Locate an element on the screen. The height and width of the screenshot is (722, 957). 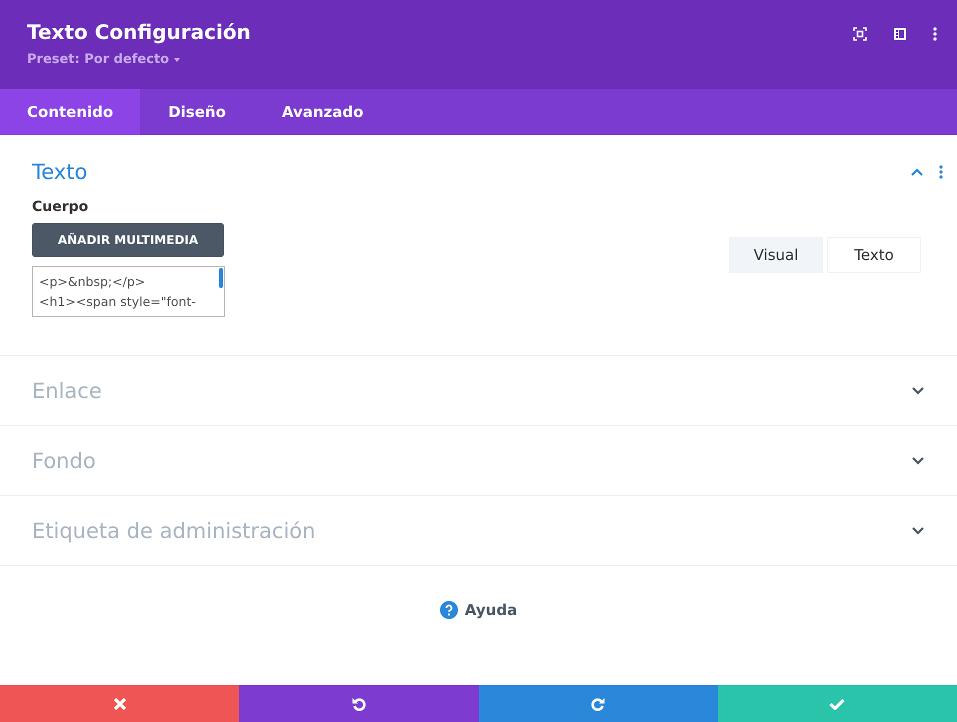
chevron-up-icon is located at coordinates (917, 172).